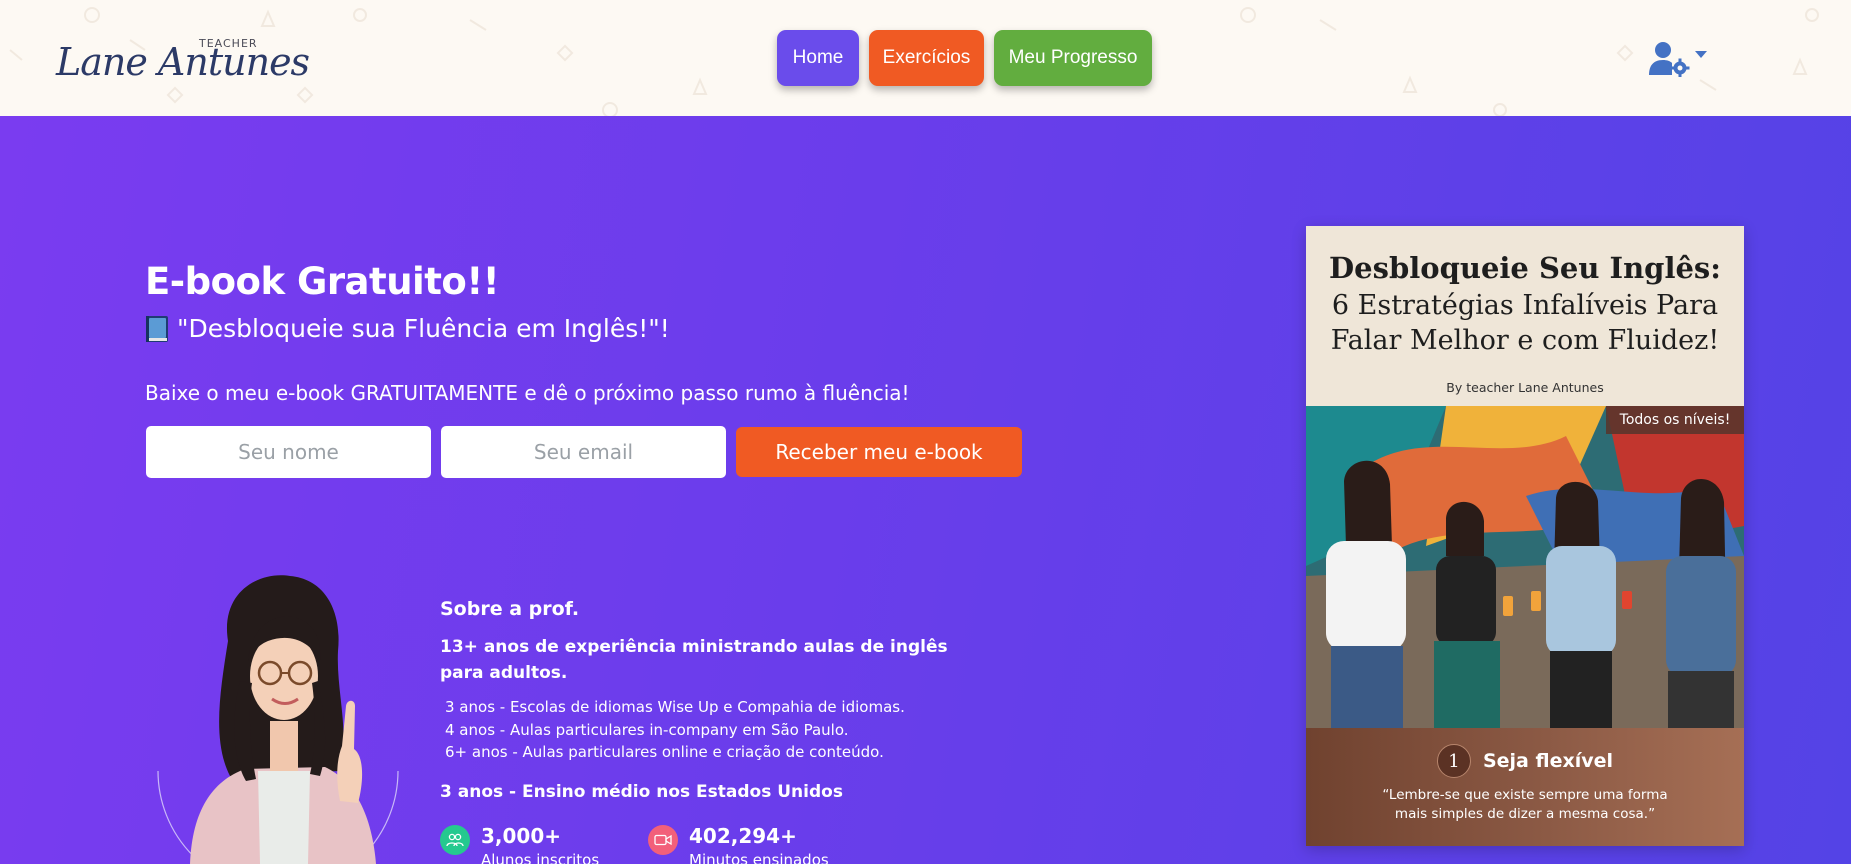  I want to click on cover-tip-number: 1, so click(1453, 761).